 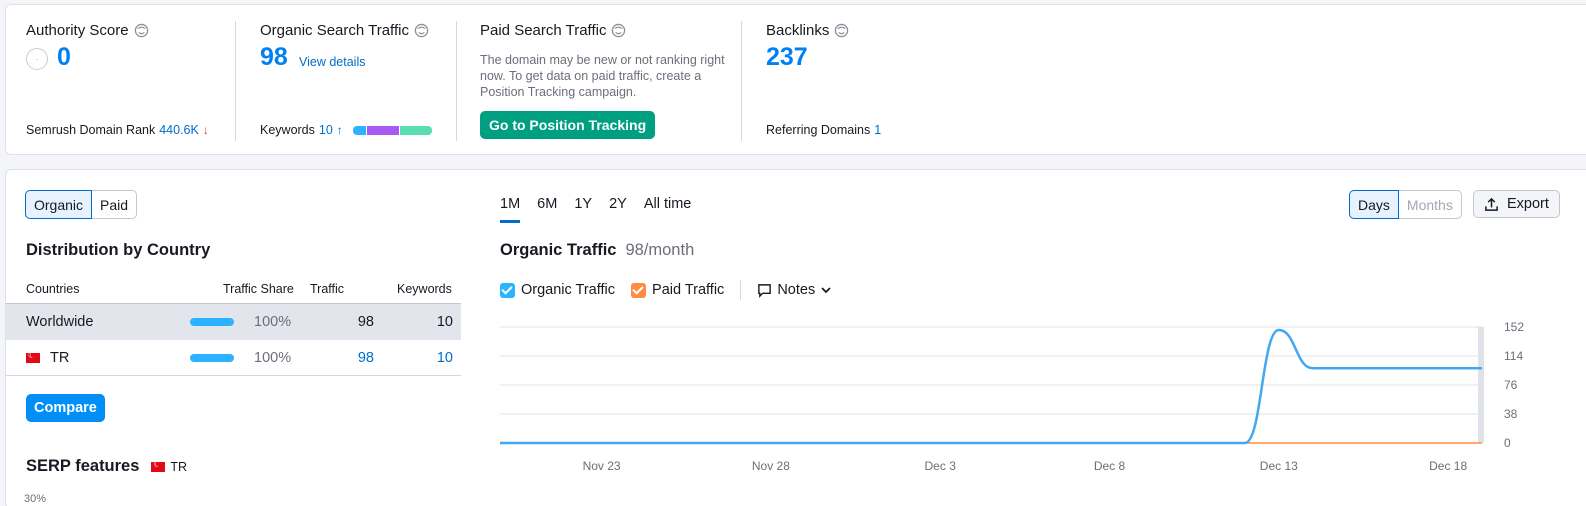 I want to click on x-tick-label: Nov 28, so click(x=771, y=466).